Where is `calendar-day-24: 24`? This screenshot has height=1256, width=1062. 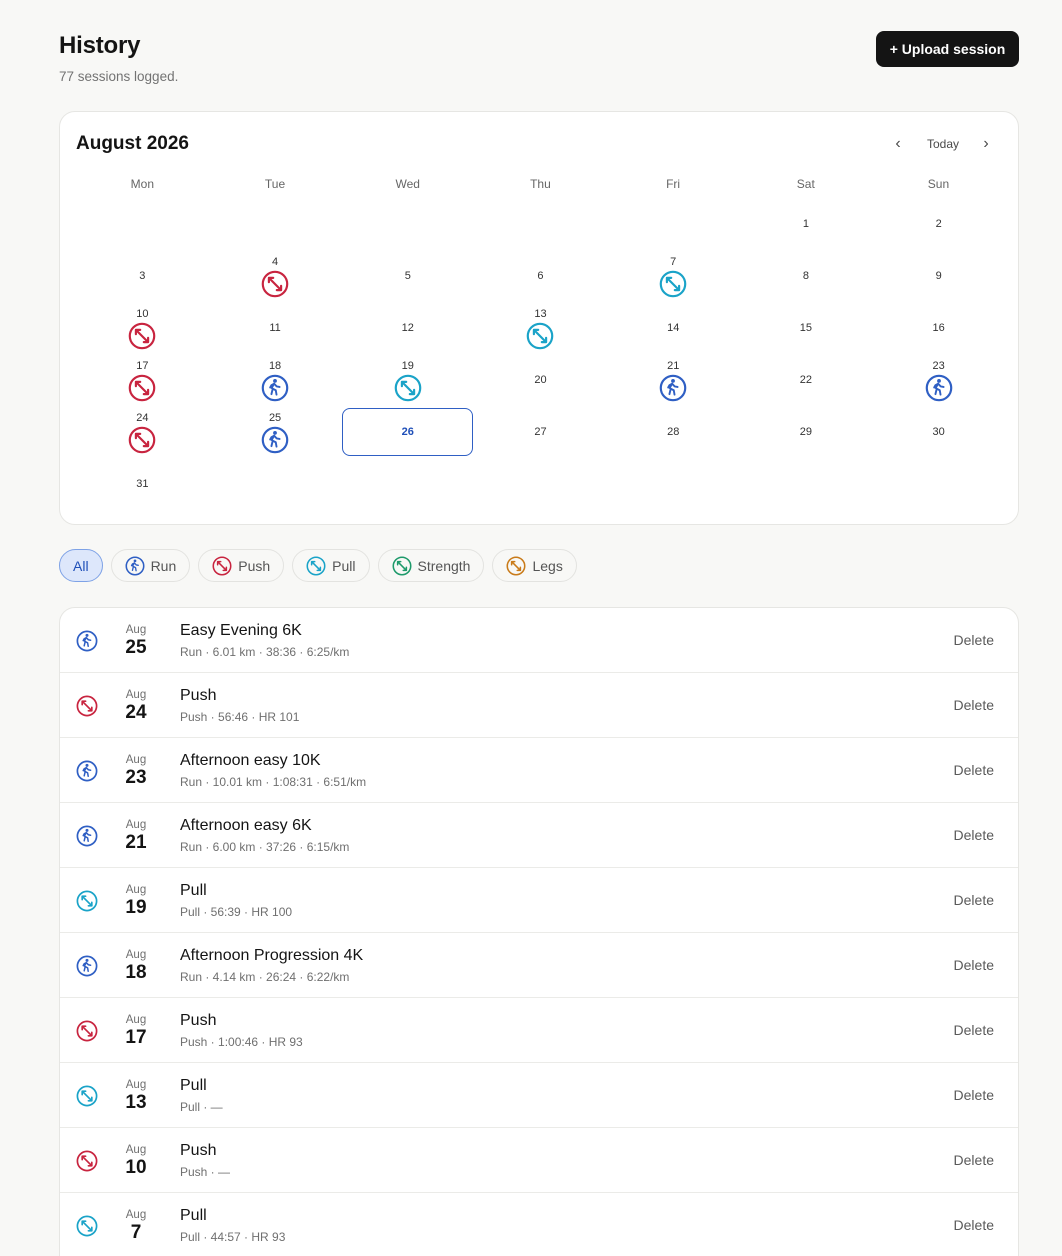 calendar-day-24: 24 is located at coordinates (142, 432).